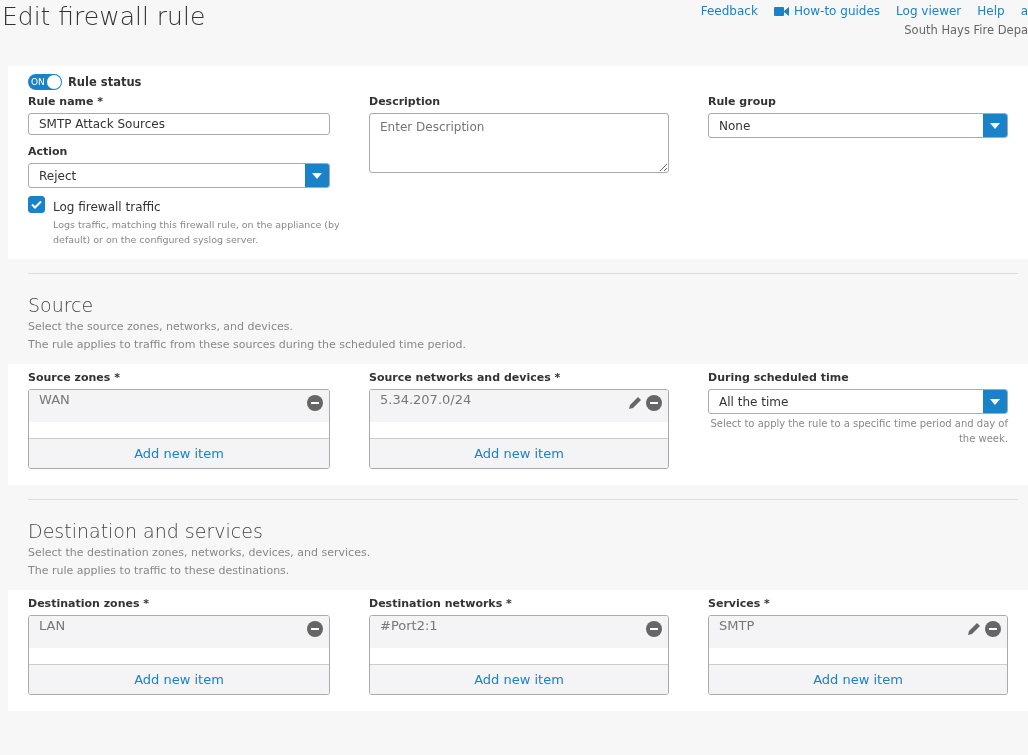 This screenshot has width=1028, height=755. Describe the element at coordinates (61, 305) in the screenshot. I see `section-title: Source` at that location.